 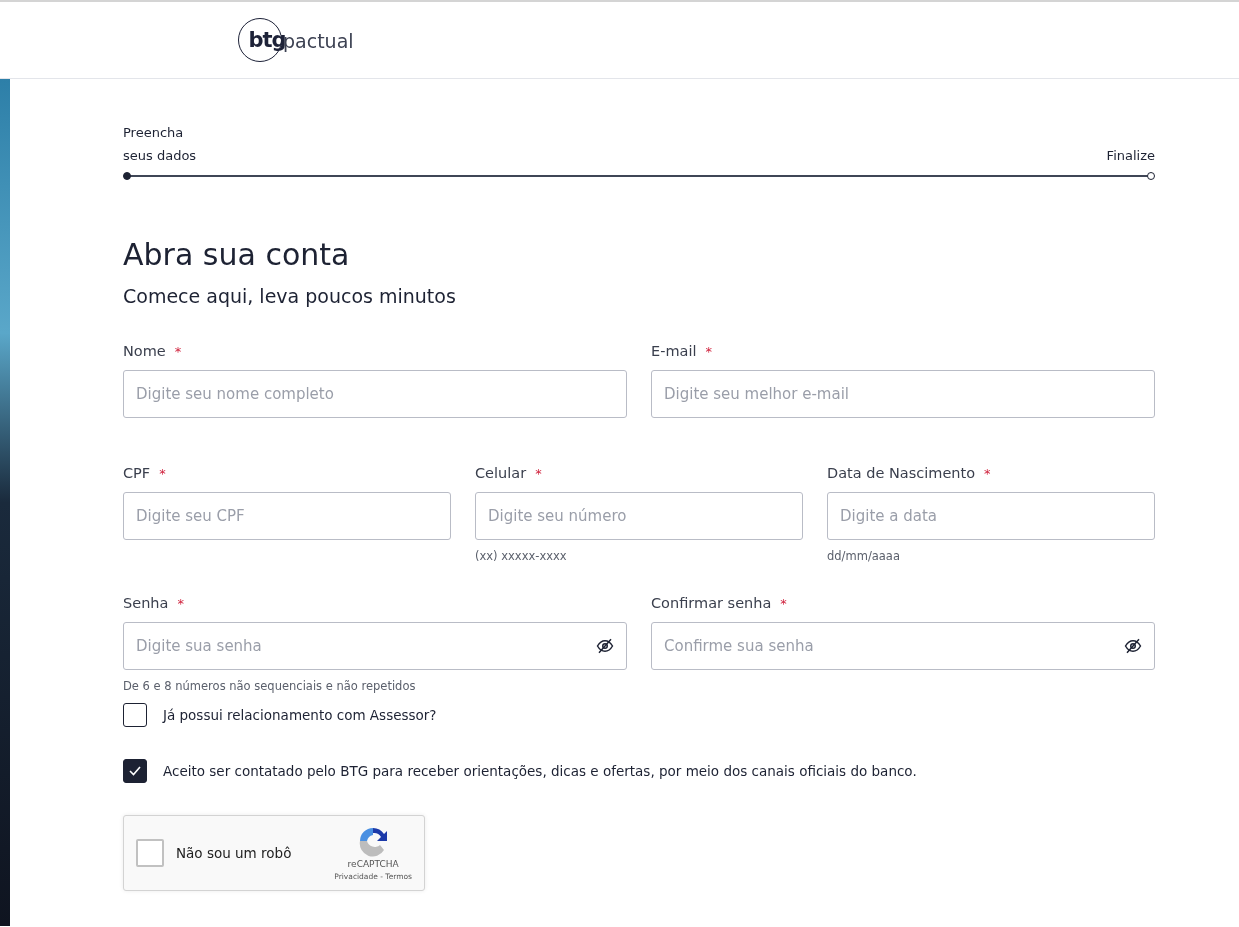 I want to click on field-label: CPF, so click(x=137, y=473).